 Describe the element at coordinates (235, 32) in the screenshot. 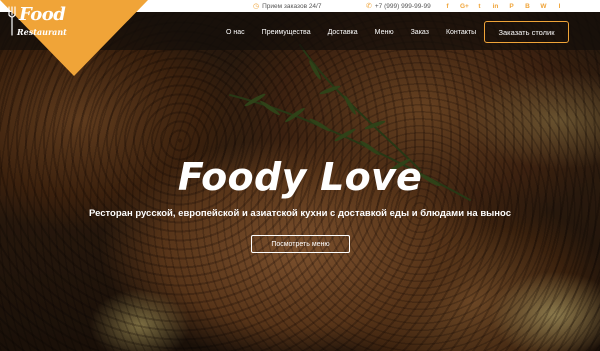

I see `nav-item-about: О нас` at that location.